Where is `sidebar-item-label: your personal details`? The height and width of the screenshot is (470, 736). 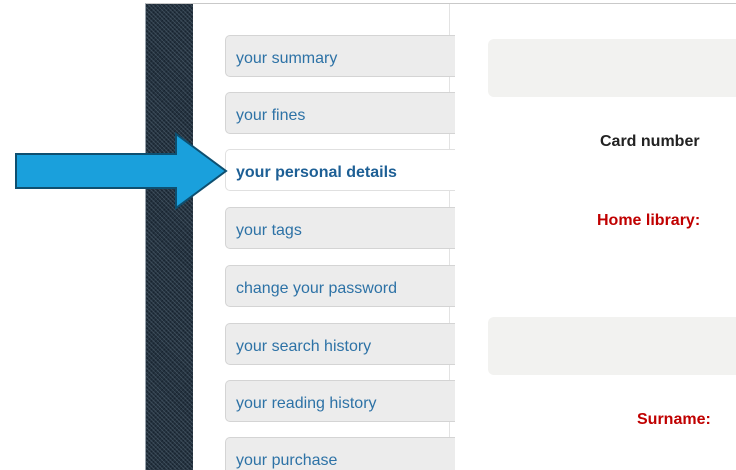 sidebar-item-label: your personal details is located at coordinates (316, 172).